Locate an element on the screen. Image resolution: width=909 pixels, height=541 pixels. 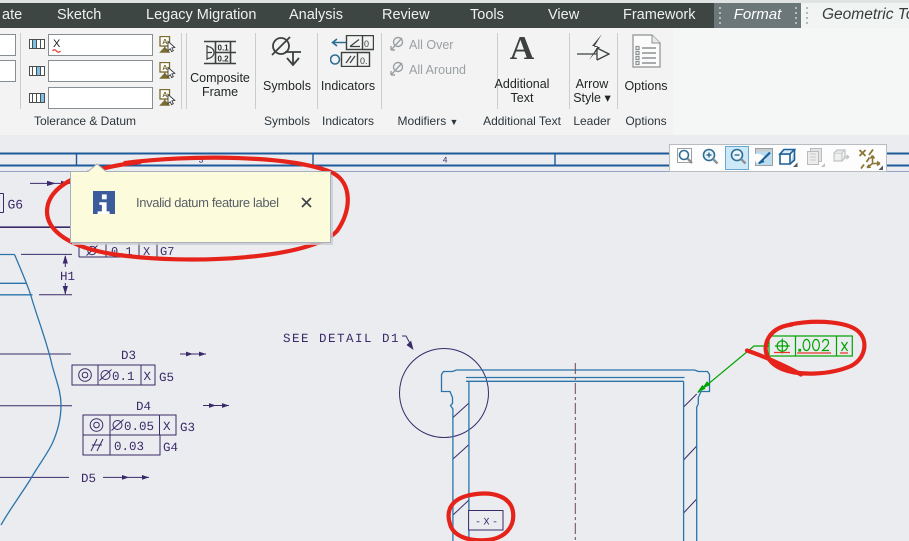
svg-text: 0.2 is located at coordinates (224, 59).